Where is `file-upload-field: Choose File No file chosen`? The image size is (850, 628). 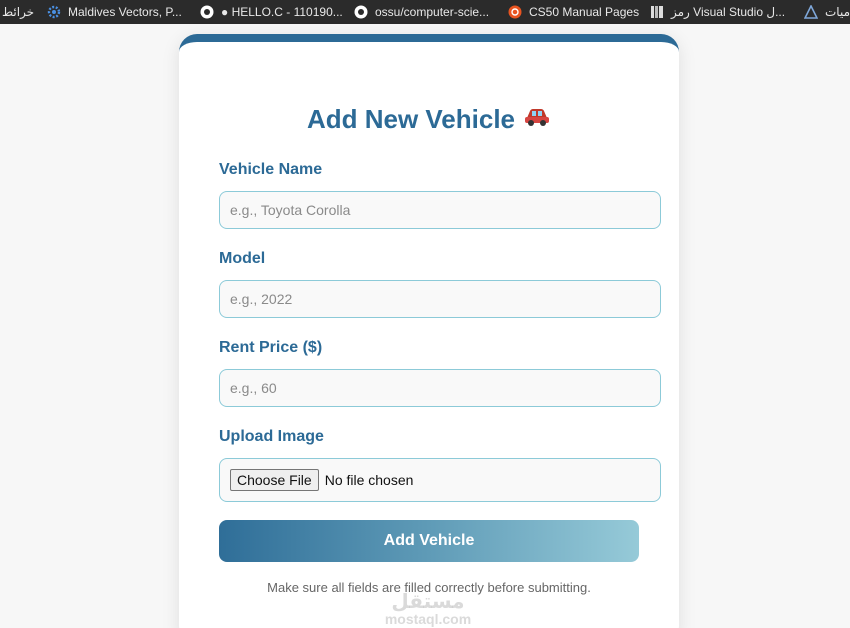
file-upload-field: Choose File No file chosen is located at coordinates (440, 480).